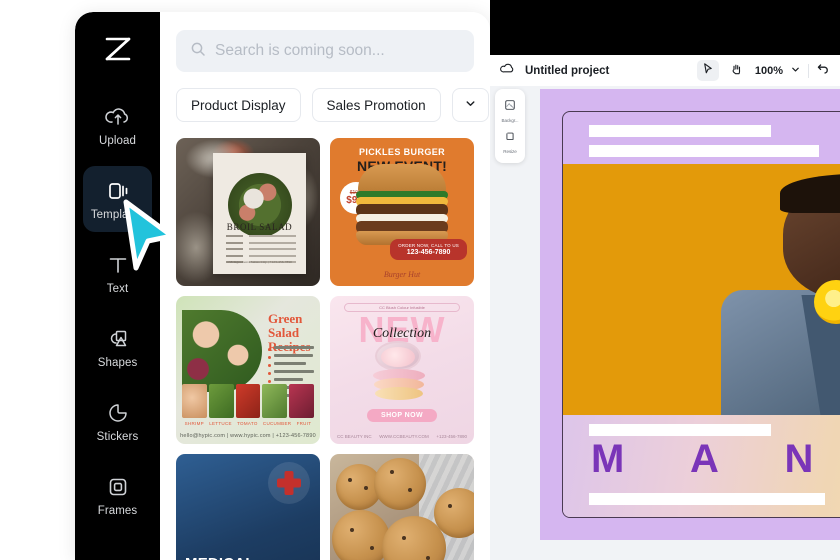  Describe the element at coordinates (117, 49) in the screenshot. I see `capcut-logo-icon` at that location.